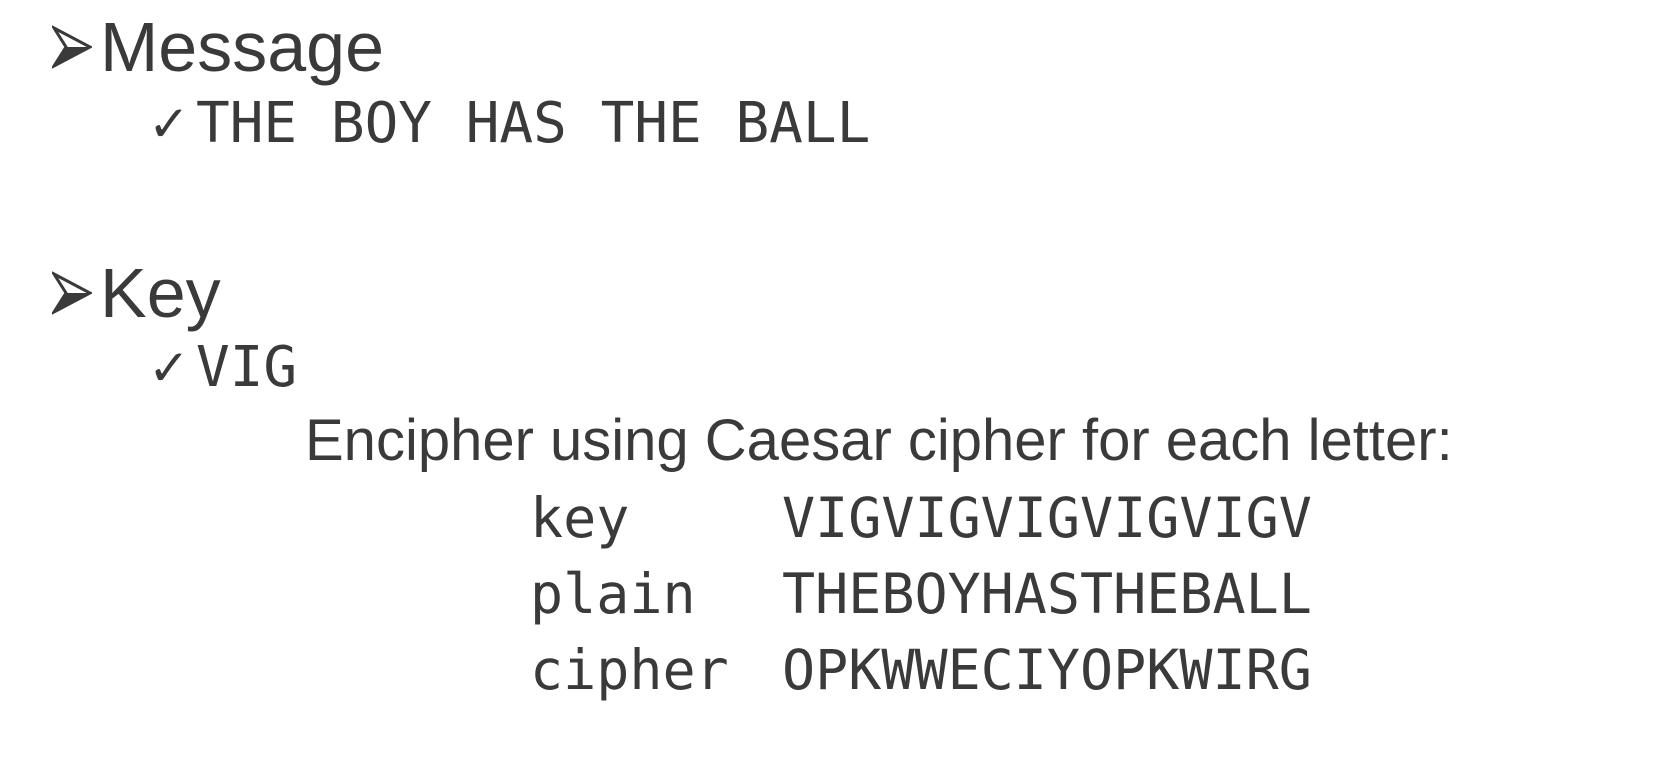  I want to click on row-label: key, so click(580, 517).